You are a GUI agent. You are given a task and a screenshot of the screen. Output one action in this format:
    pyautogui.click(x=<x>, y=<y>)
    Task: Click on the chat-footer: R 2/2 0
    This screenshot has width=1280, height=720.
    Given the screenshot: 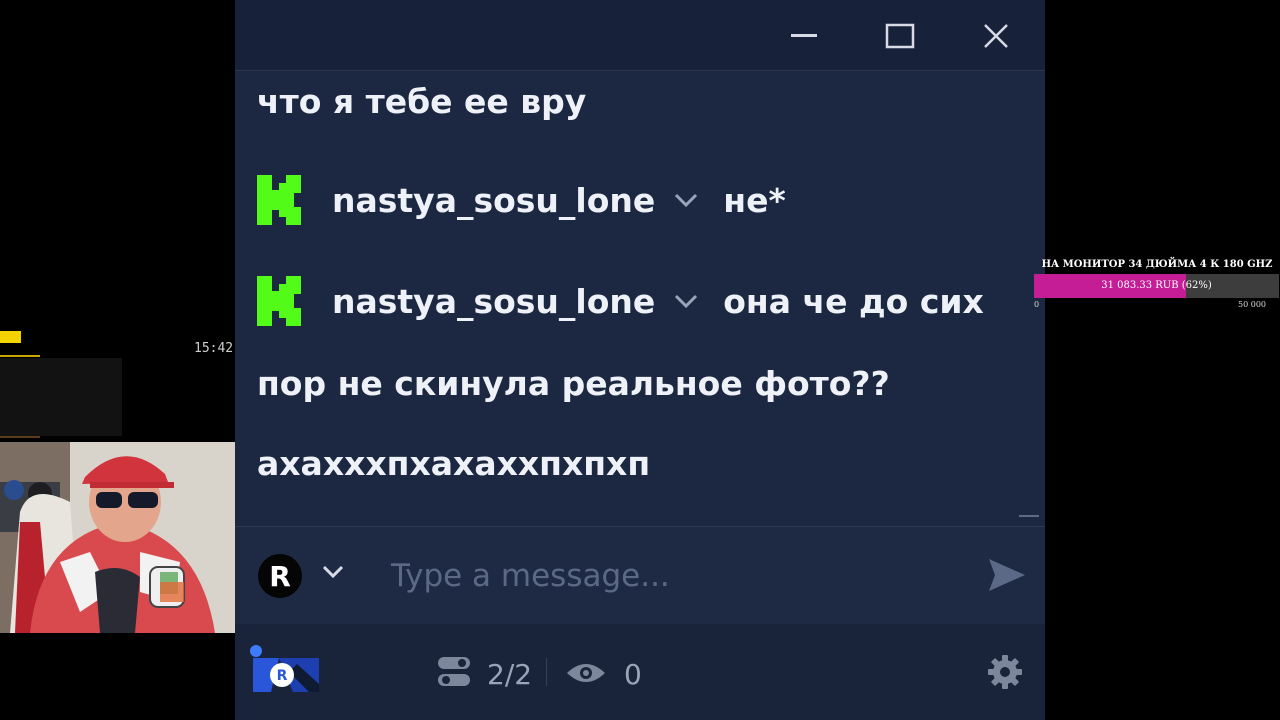 What is the action you would take?
    pyautogui.click(x=640, y=672)
    